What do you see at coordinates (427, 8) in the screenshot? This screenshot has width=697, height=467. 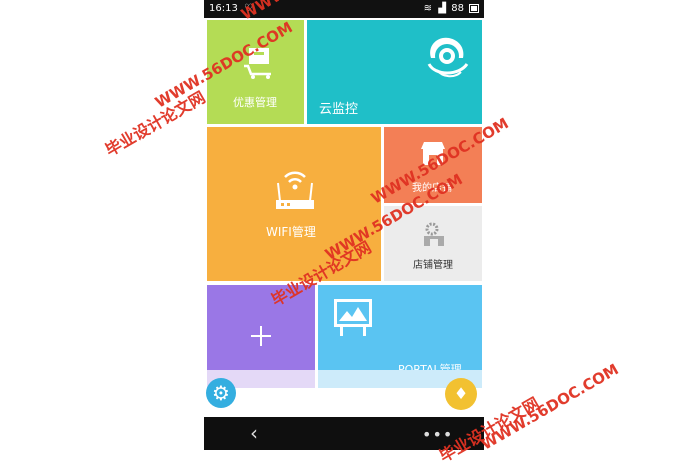 I see `wifi-signal-icon: ≋` at bounding box center [427, 8].